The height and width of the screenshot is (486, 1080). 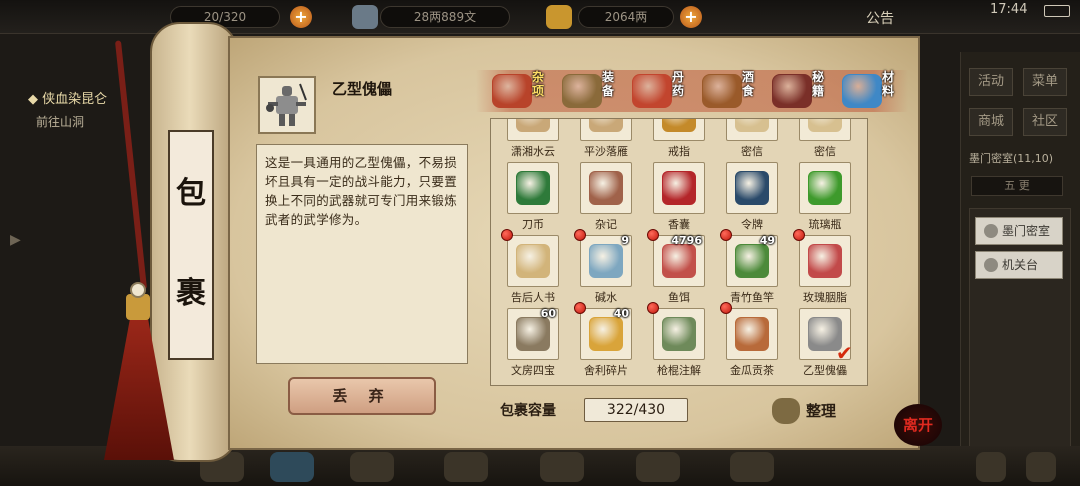 What do you see at coordinates (652, 91) in the screenshot?
I see `pills-icon` at bounding box center [652, 91].